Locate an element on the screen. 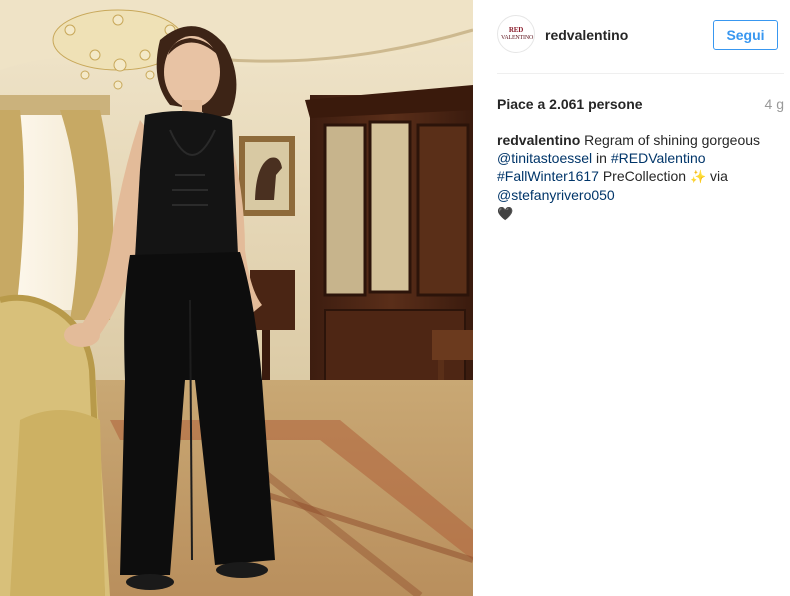  mention-link: @tinitastoessel is located at coordinates (544, 158).